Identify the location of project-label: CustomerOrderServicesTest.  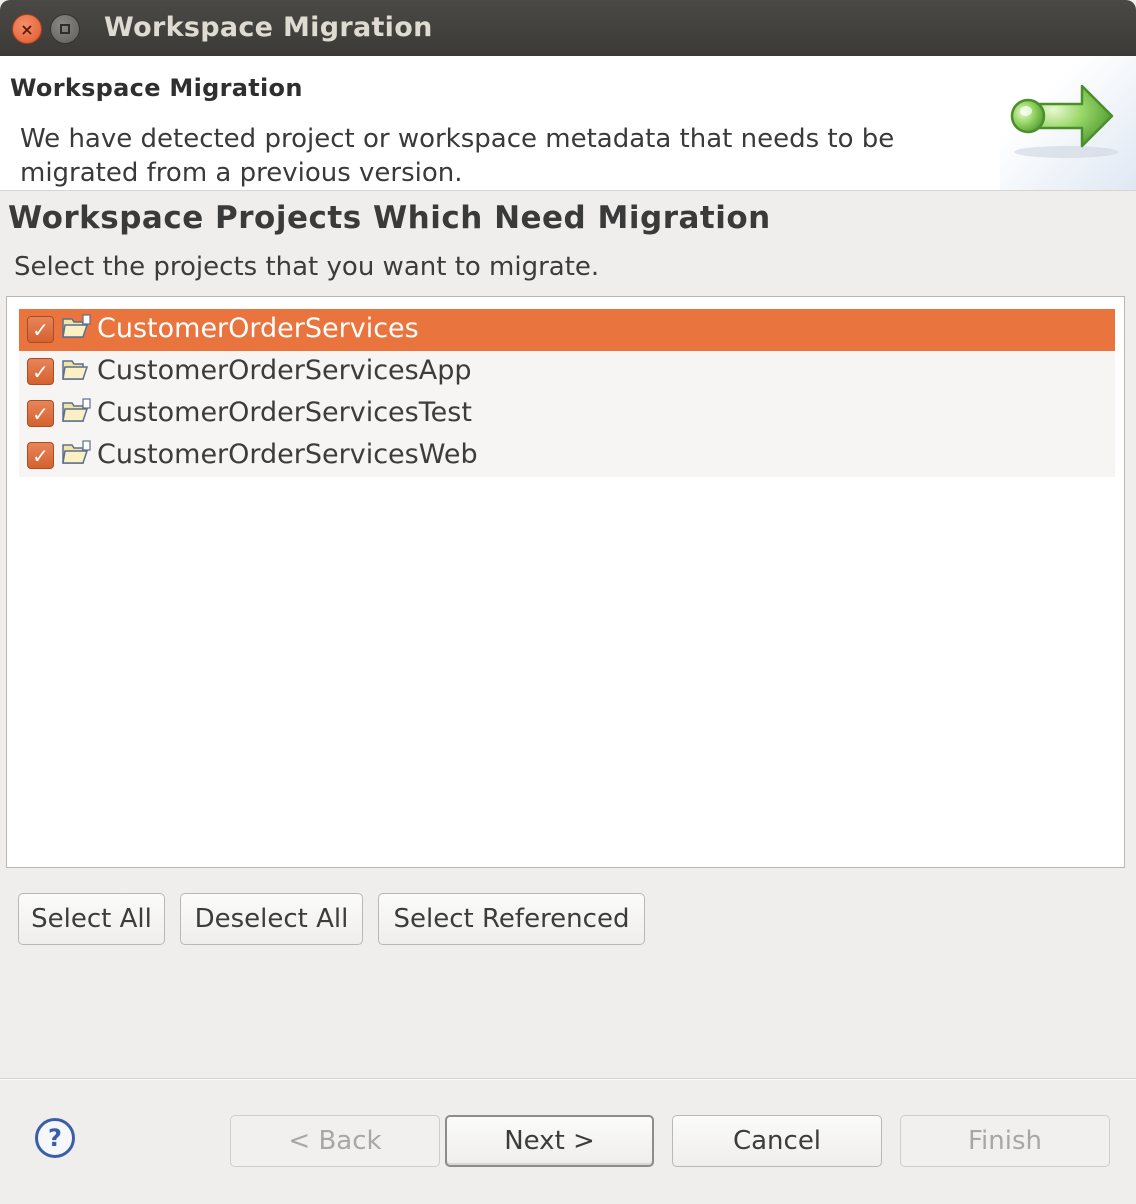
(284, 412).